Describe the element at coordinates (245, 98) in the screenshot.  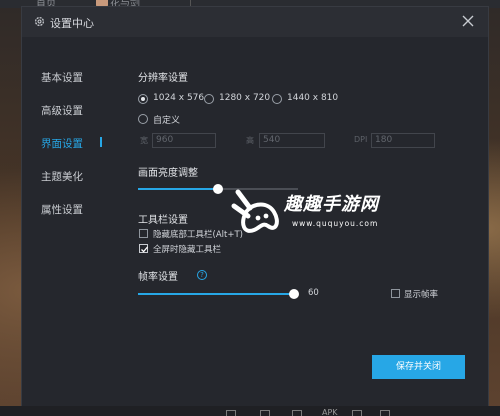
I see `resolution-label-1280: 1280 x 720` at that location.